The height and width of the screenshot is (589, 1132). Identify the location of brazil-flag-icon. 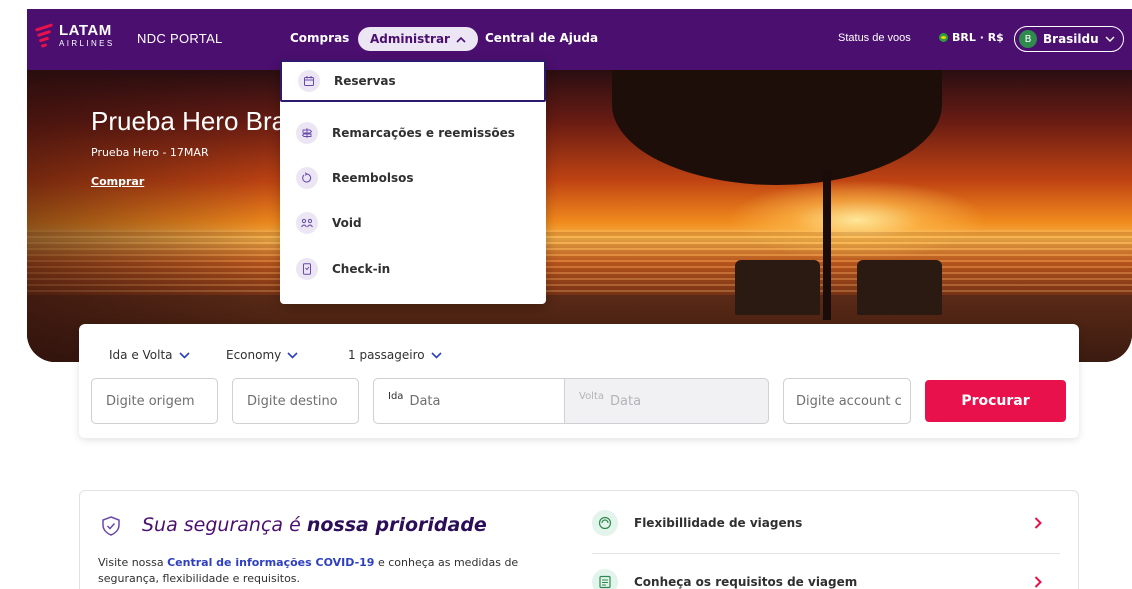
(943, 37).